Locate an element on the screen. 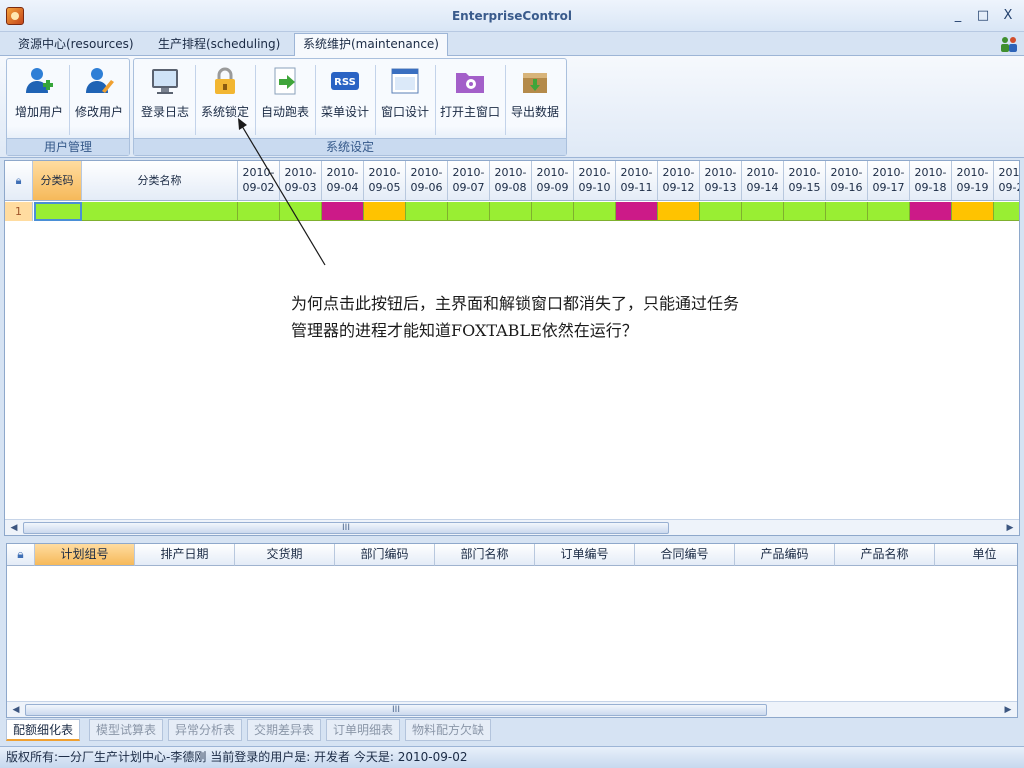  annotation-line-2: 管理器的进程才能知道FOXTABLE依然在运行？ is located at coordinates (464, 330).